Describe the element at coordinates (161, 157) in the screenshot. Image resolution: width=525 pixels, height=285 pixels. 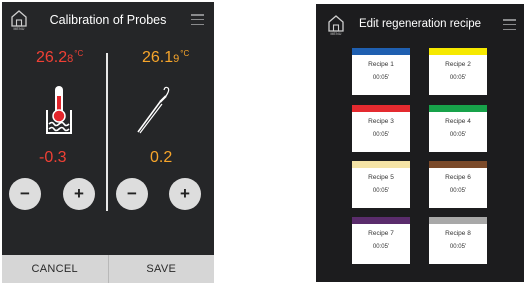
I see `right-probe-offset: 0.2` at that location.